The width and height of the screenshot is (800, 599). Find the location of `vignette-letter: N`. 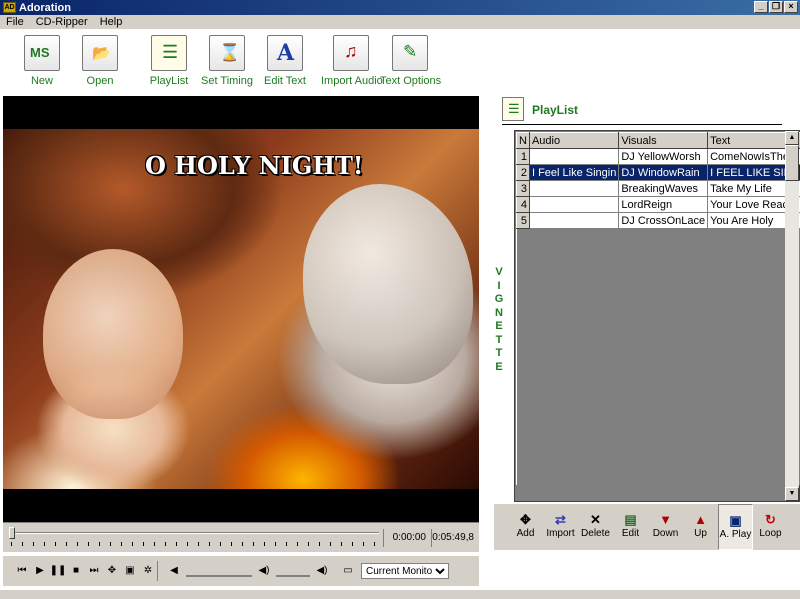

vignette-letter: N is located at coordinates (499, 312).